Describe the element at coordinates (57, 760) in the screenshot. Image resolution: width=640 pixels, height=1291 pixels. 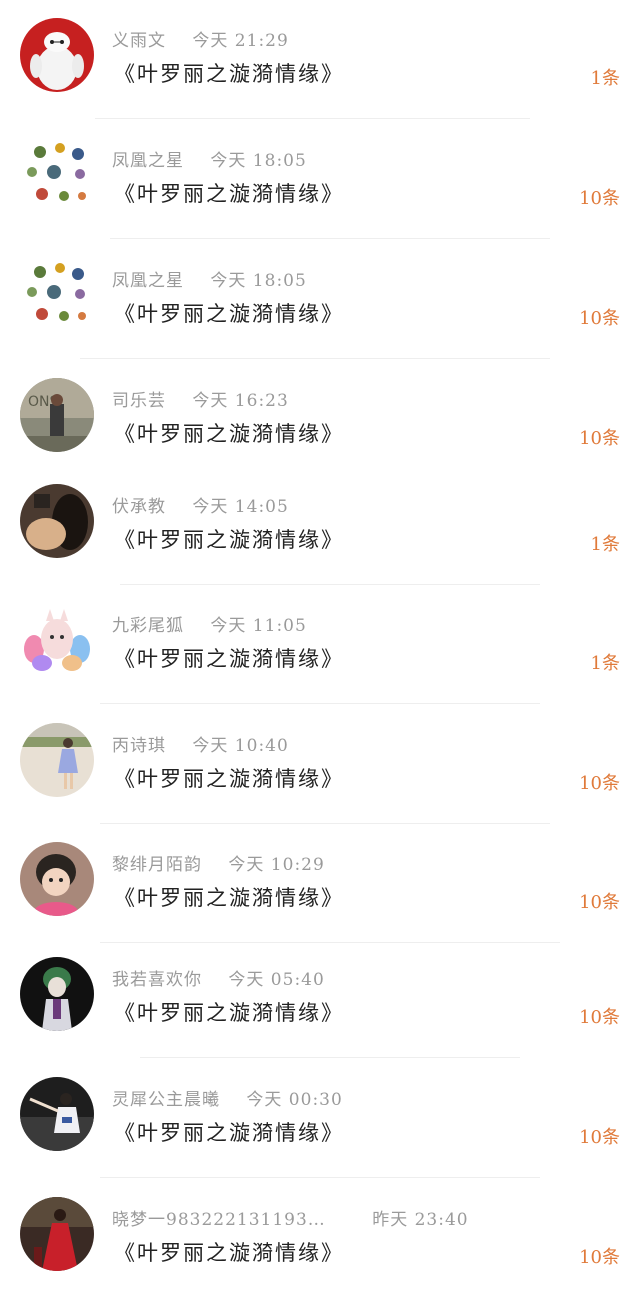
I see `girl-beach-avatar-icon` at that location.